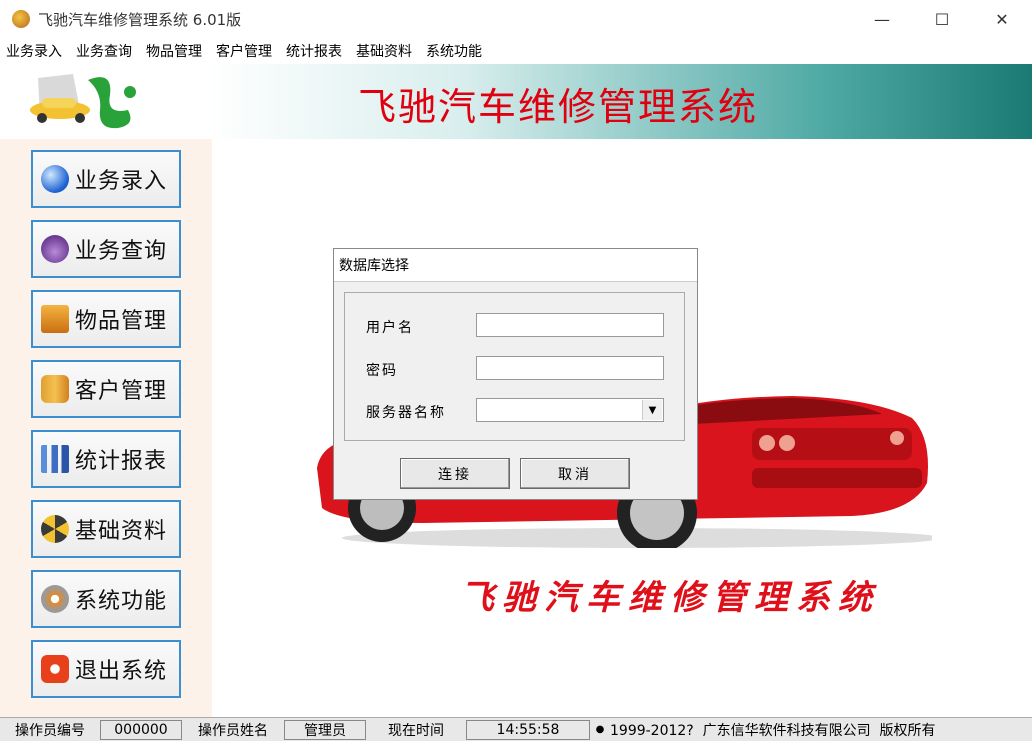 The width and height of the screenshot is (1032, 741). I want to click on maximize-button: ☐, so click(942, 19).